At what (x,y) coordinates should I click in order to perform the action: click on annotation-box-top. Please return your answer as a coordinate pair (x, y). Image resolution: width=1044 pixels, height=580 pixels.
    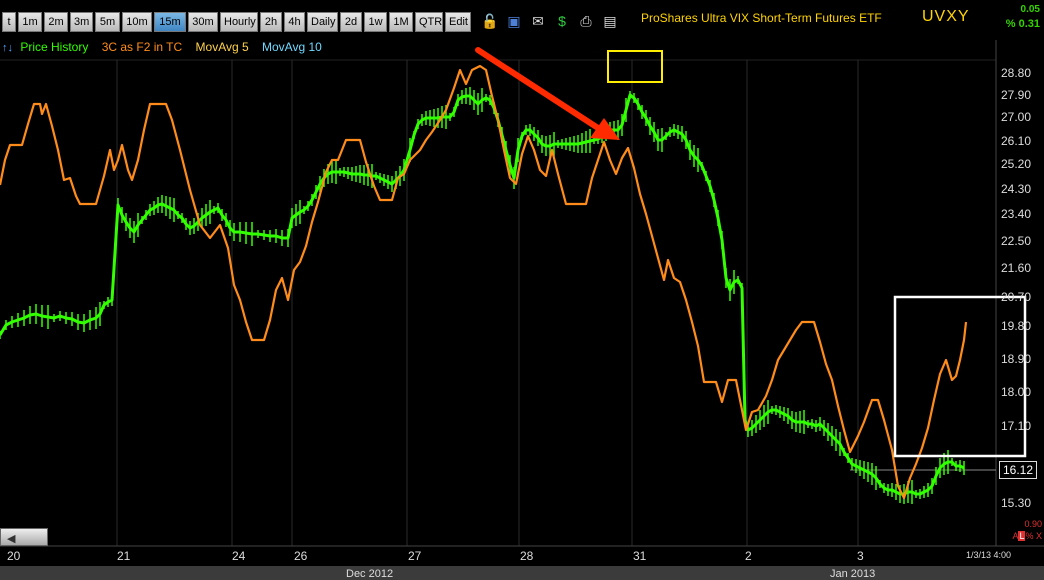
    Looking at the image, I should click on (635, 66).